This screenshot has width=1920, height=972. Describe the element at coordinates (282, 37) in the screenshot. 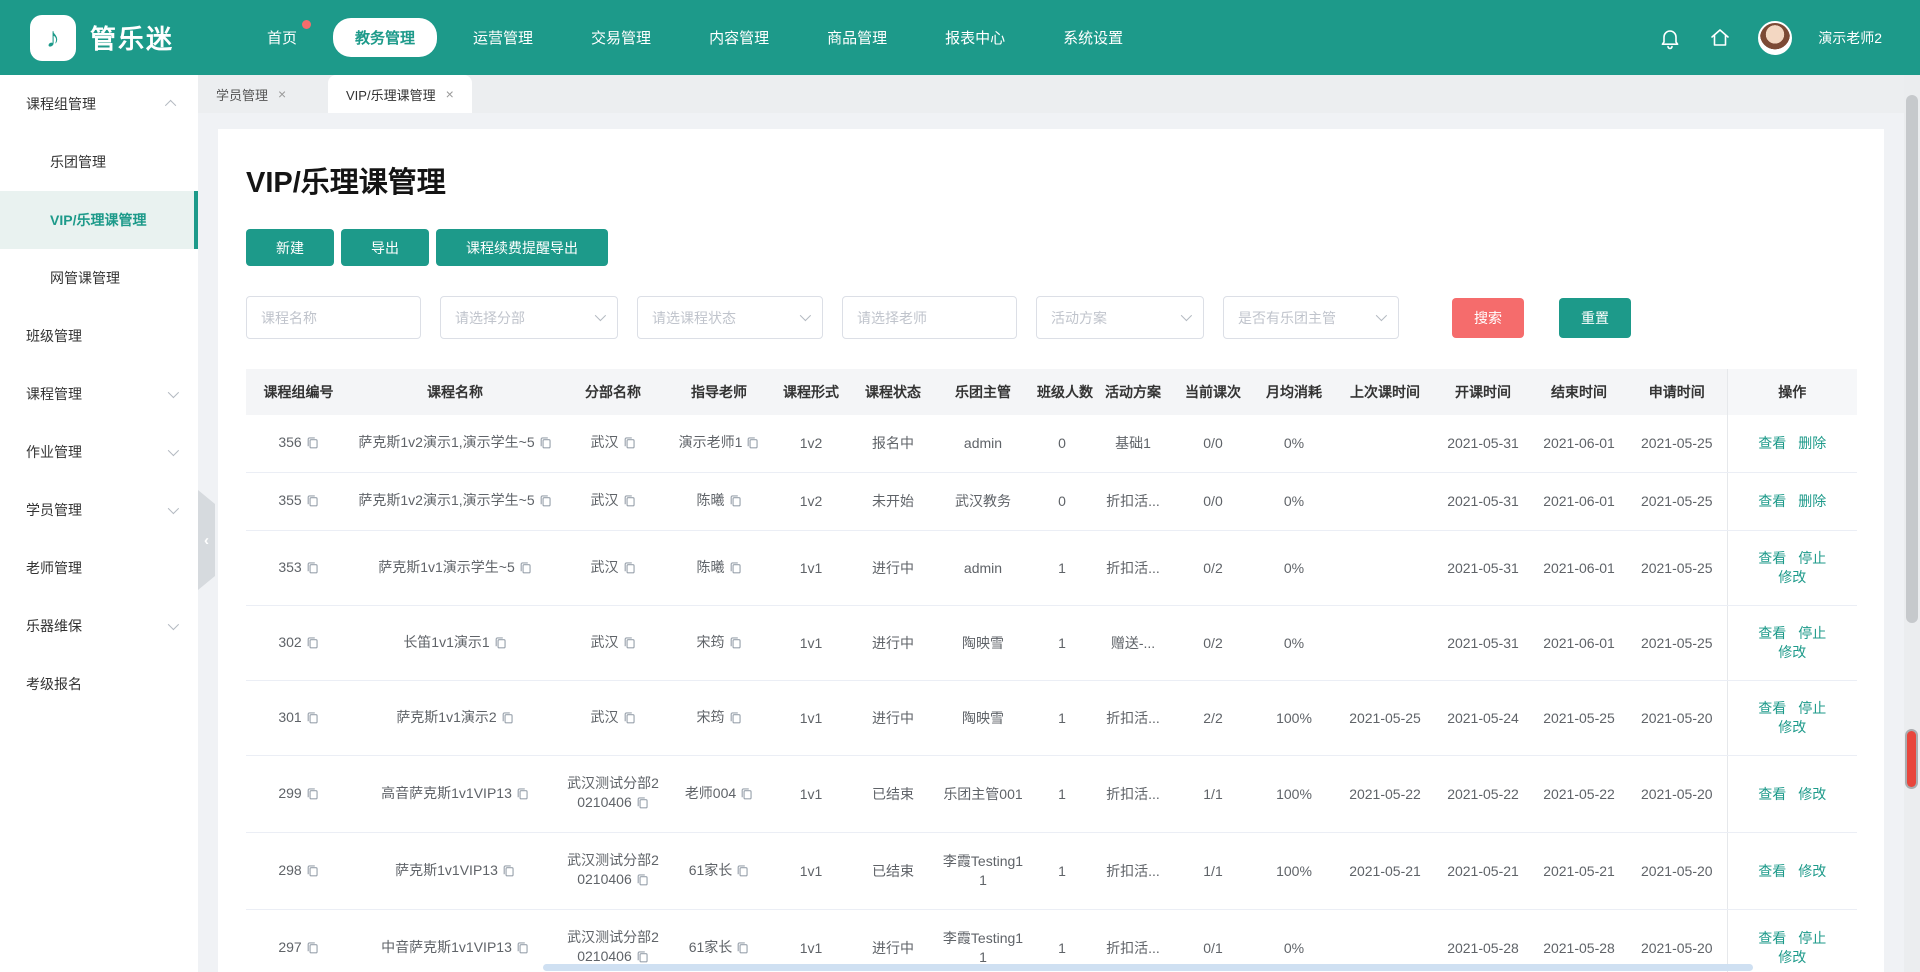

I see `nav-item-home: 首页` at that location.